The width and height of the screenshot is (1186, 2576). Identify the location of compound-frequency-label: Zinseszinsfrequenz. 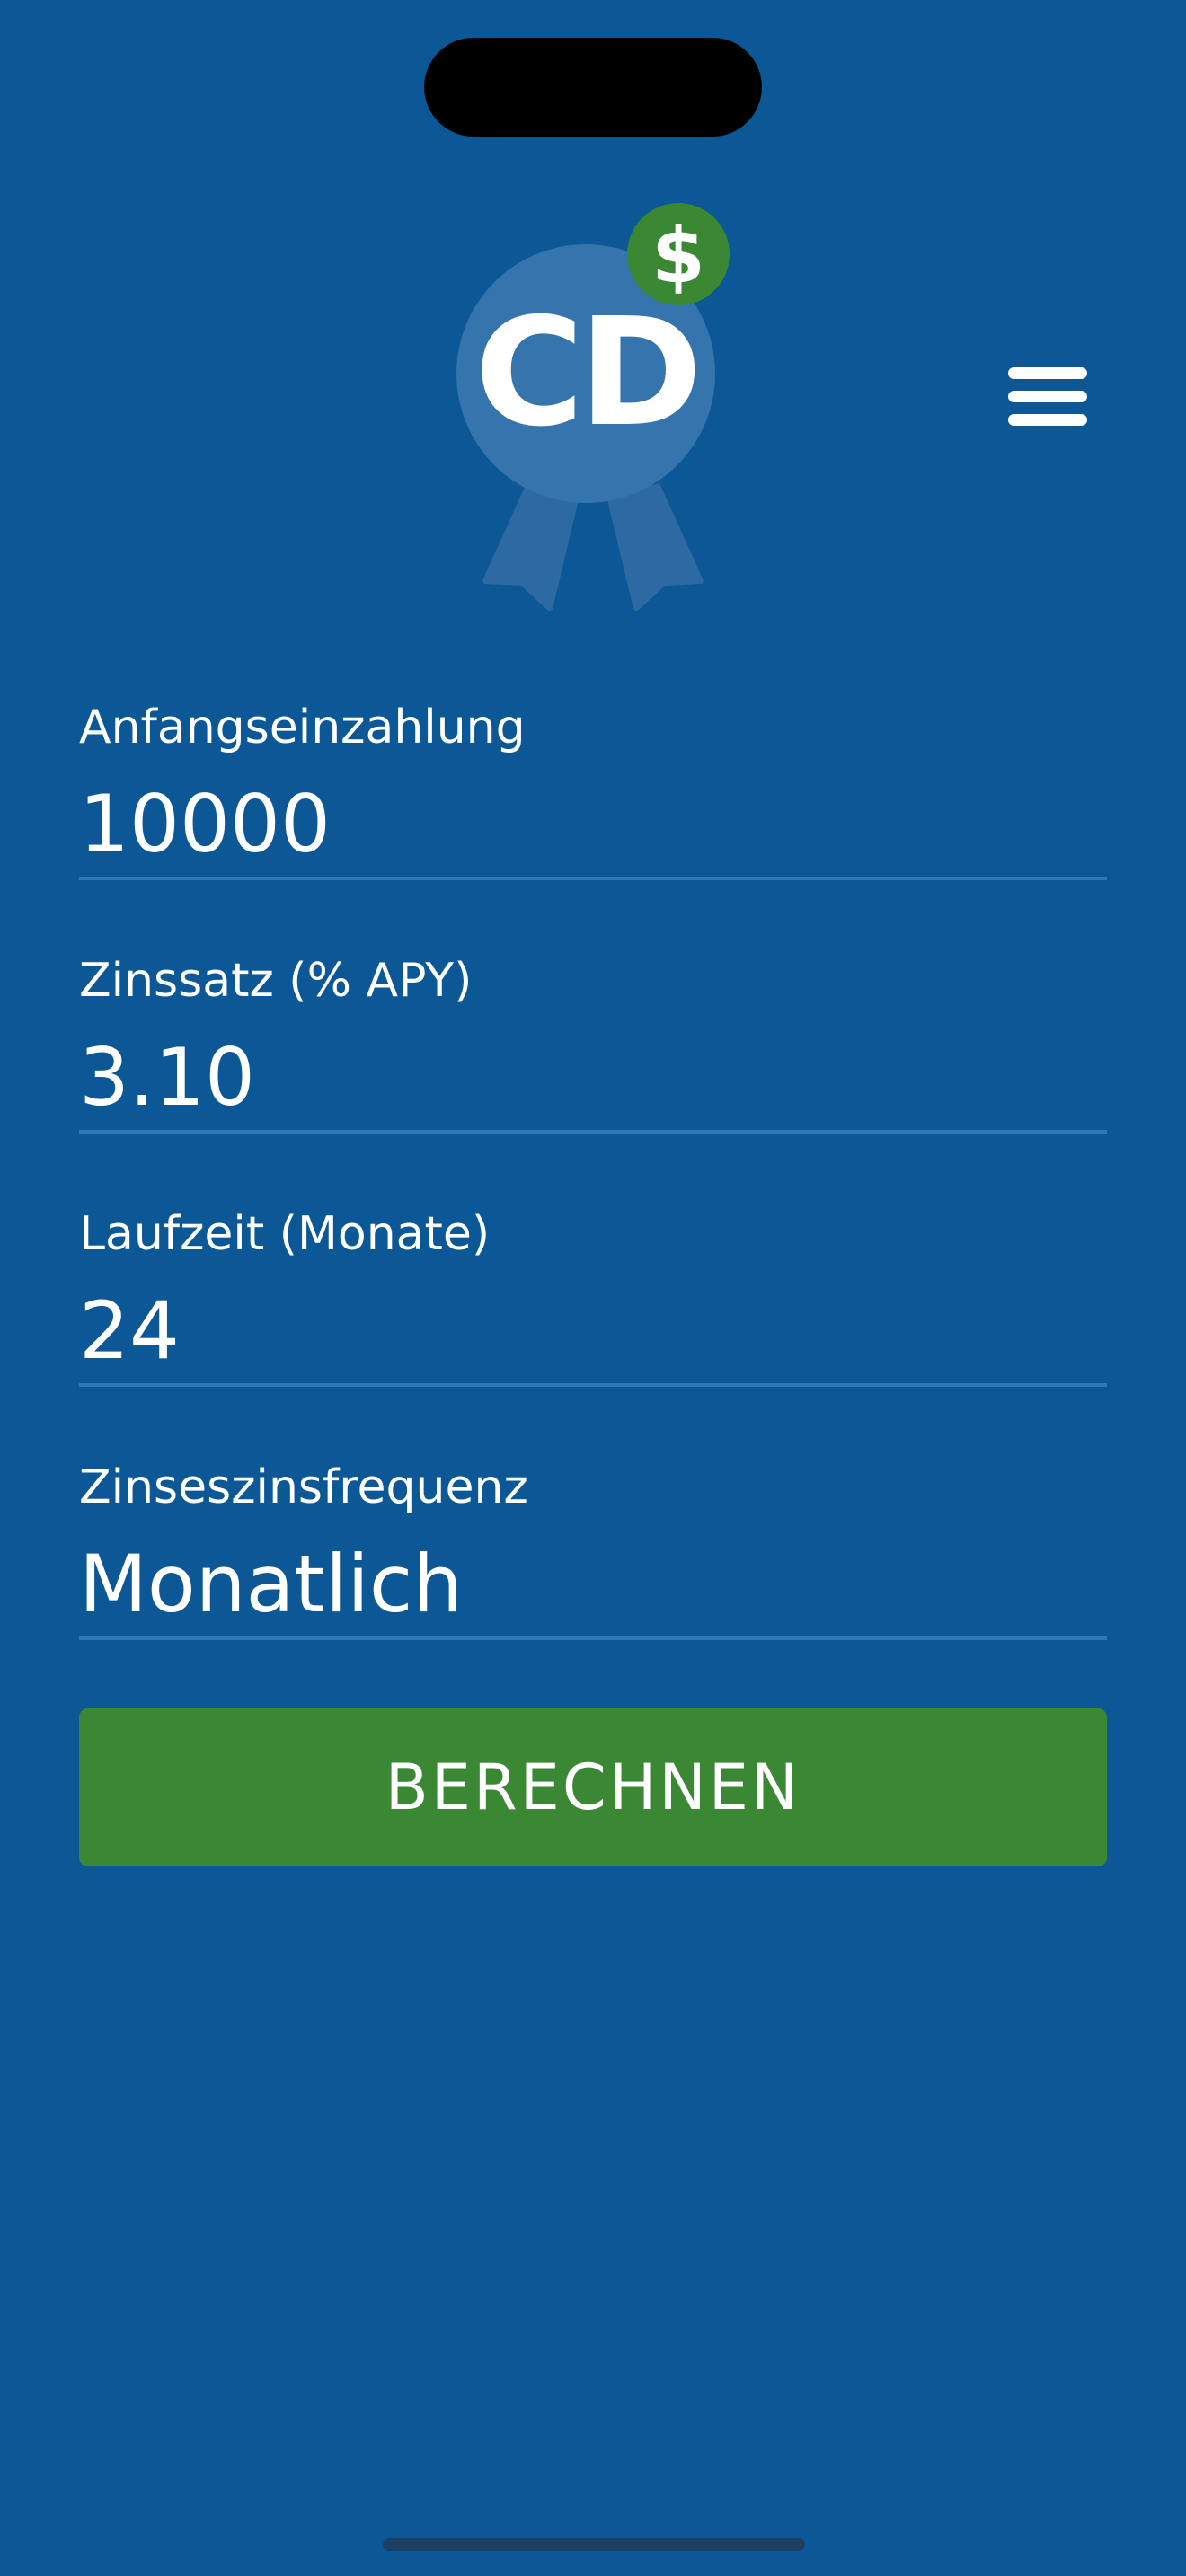
(303, 1487).